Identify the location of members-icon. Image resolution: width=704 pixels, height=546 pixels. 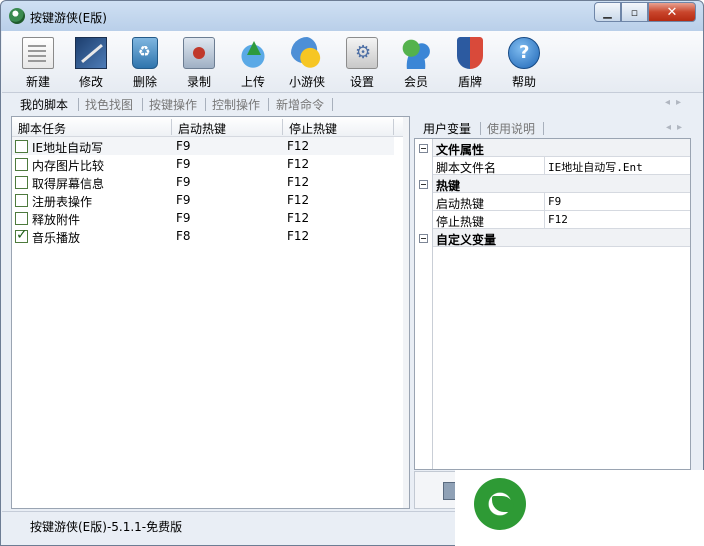
(416, 53).